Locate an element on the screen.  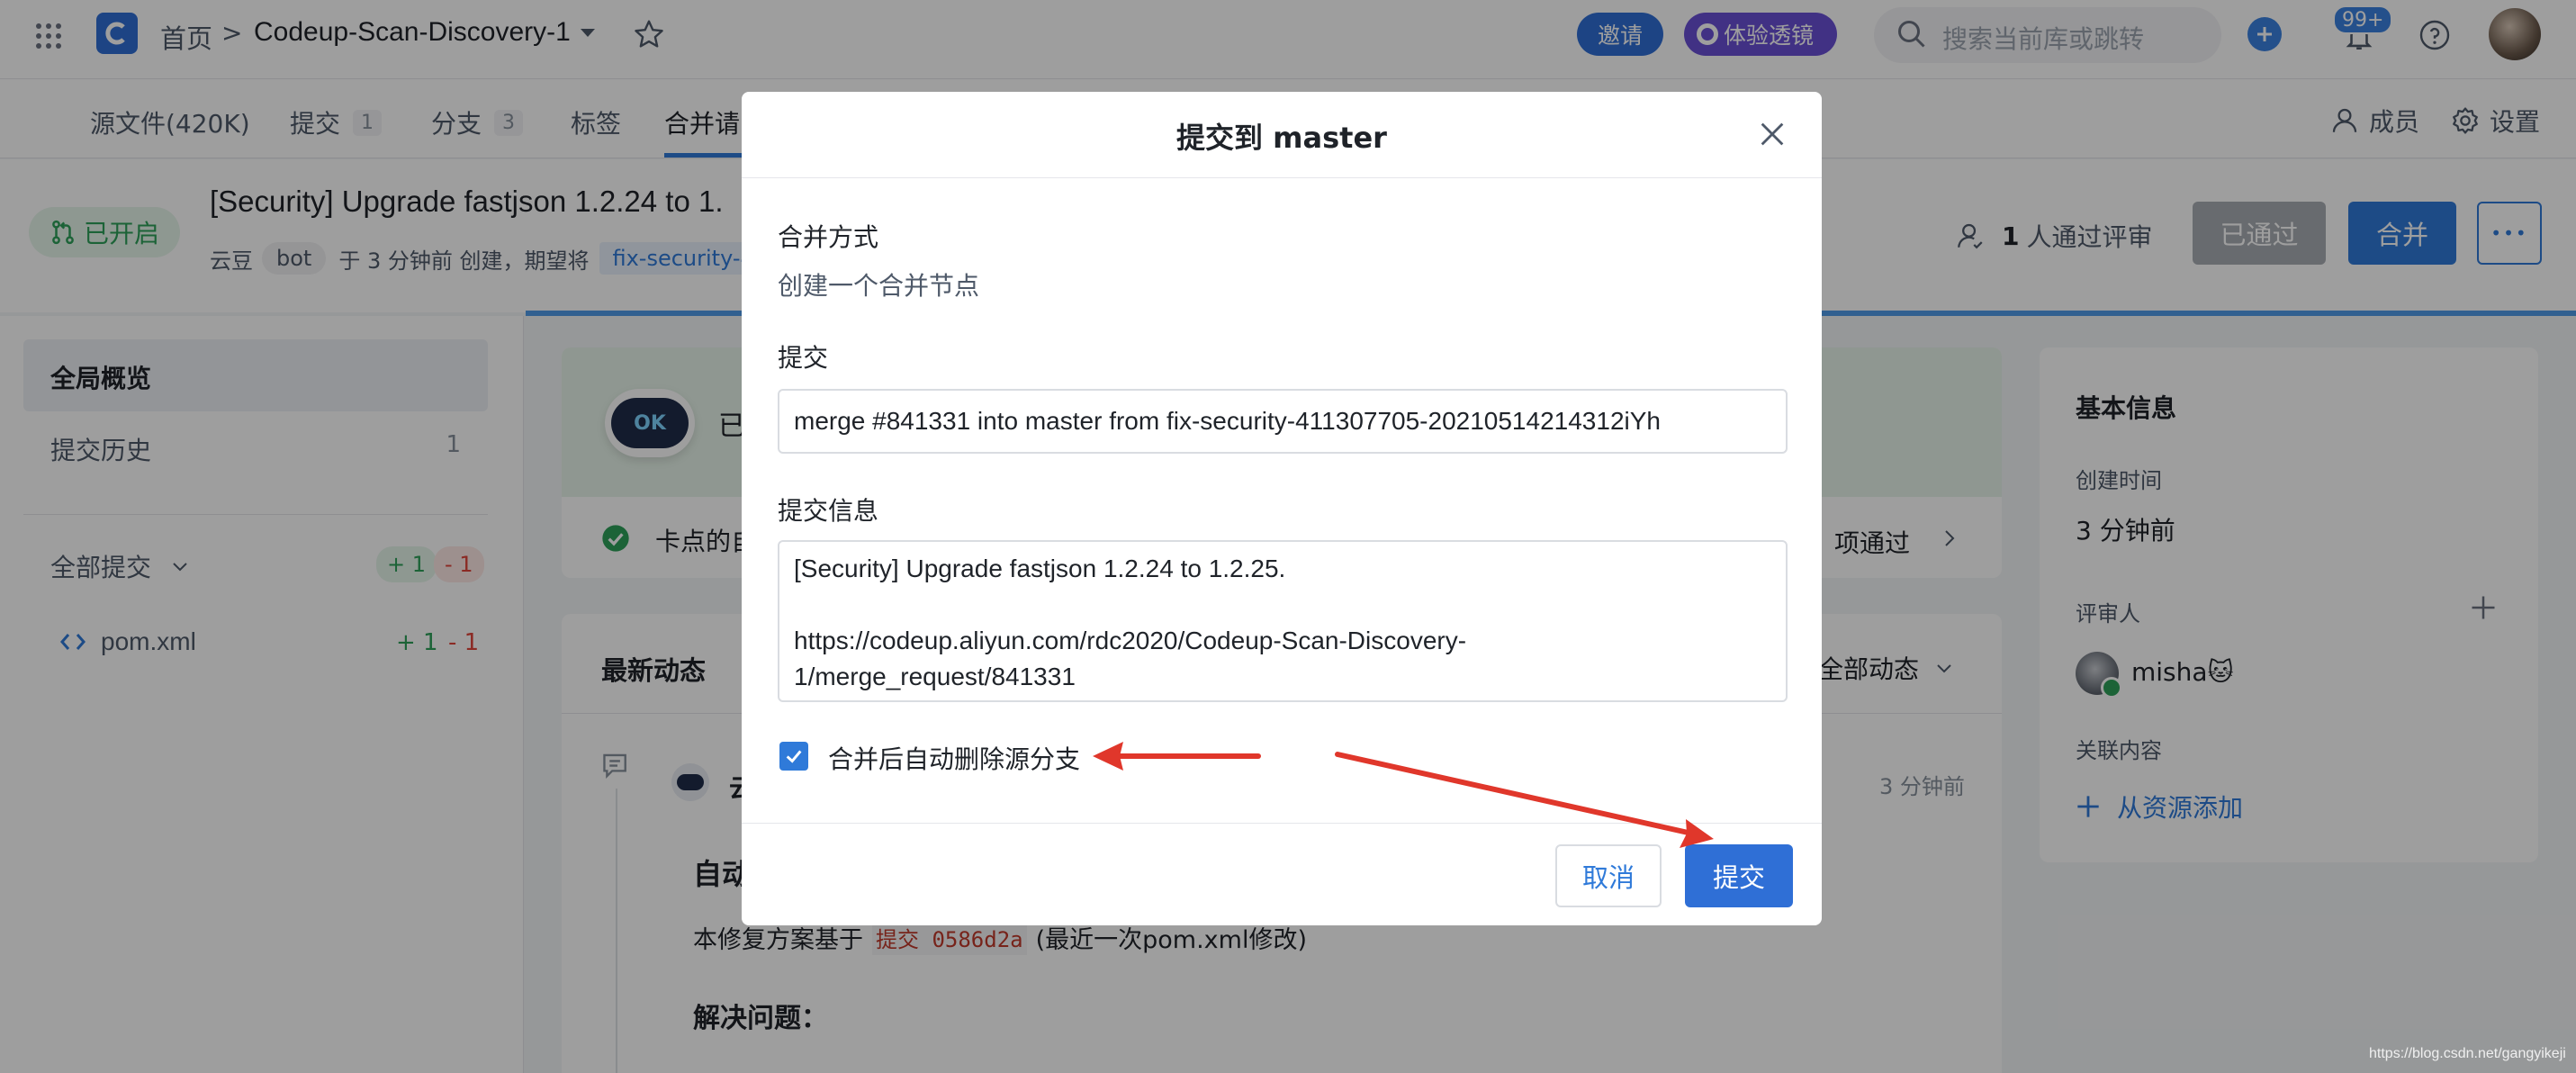
arrow-to-submit is located at coordinates (1524, 800).